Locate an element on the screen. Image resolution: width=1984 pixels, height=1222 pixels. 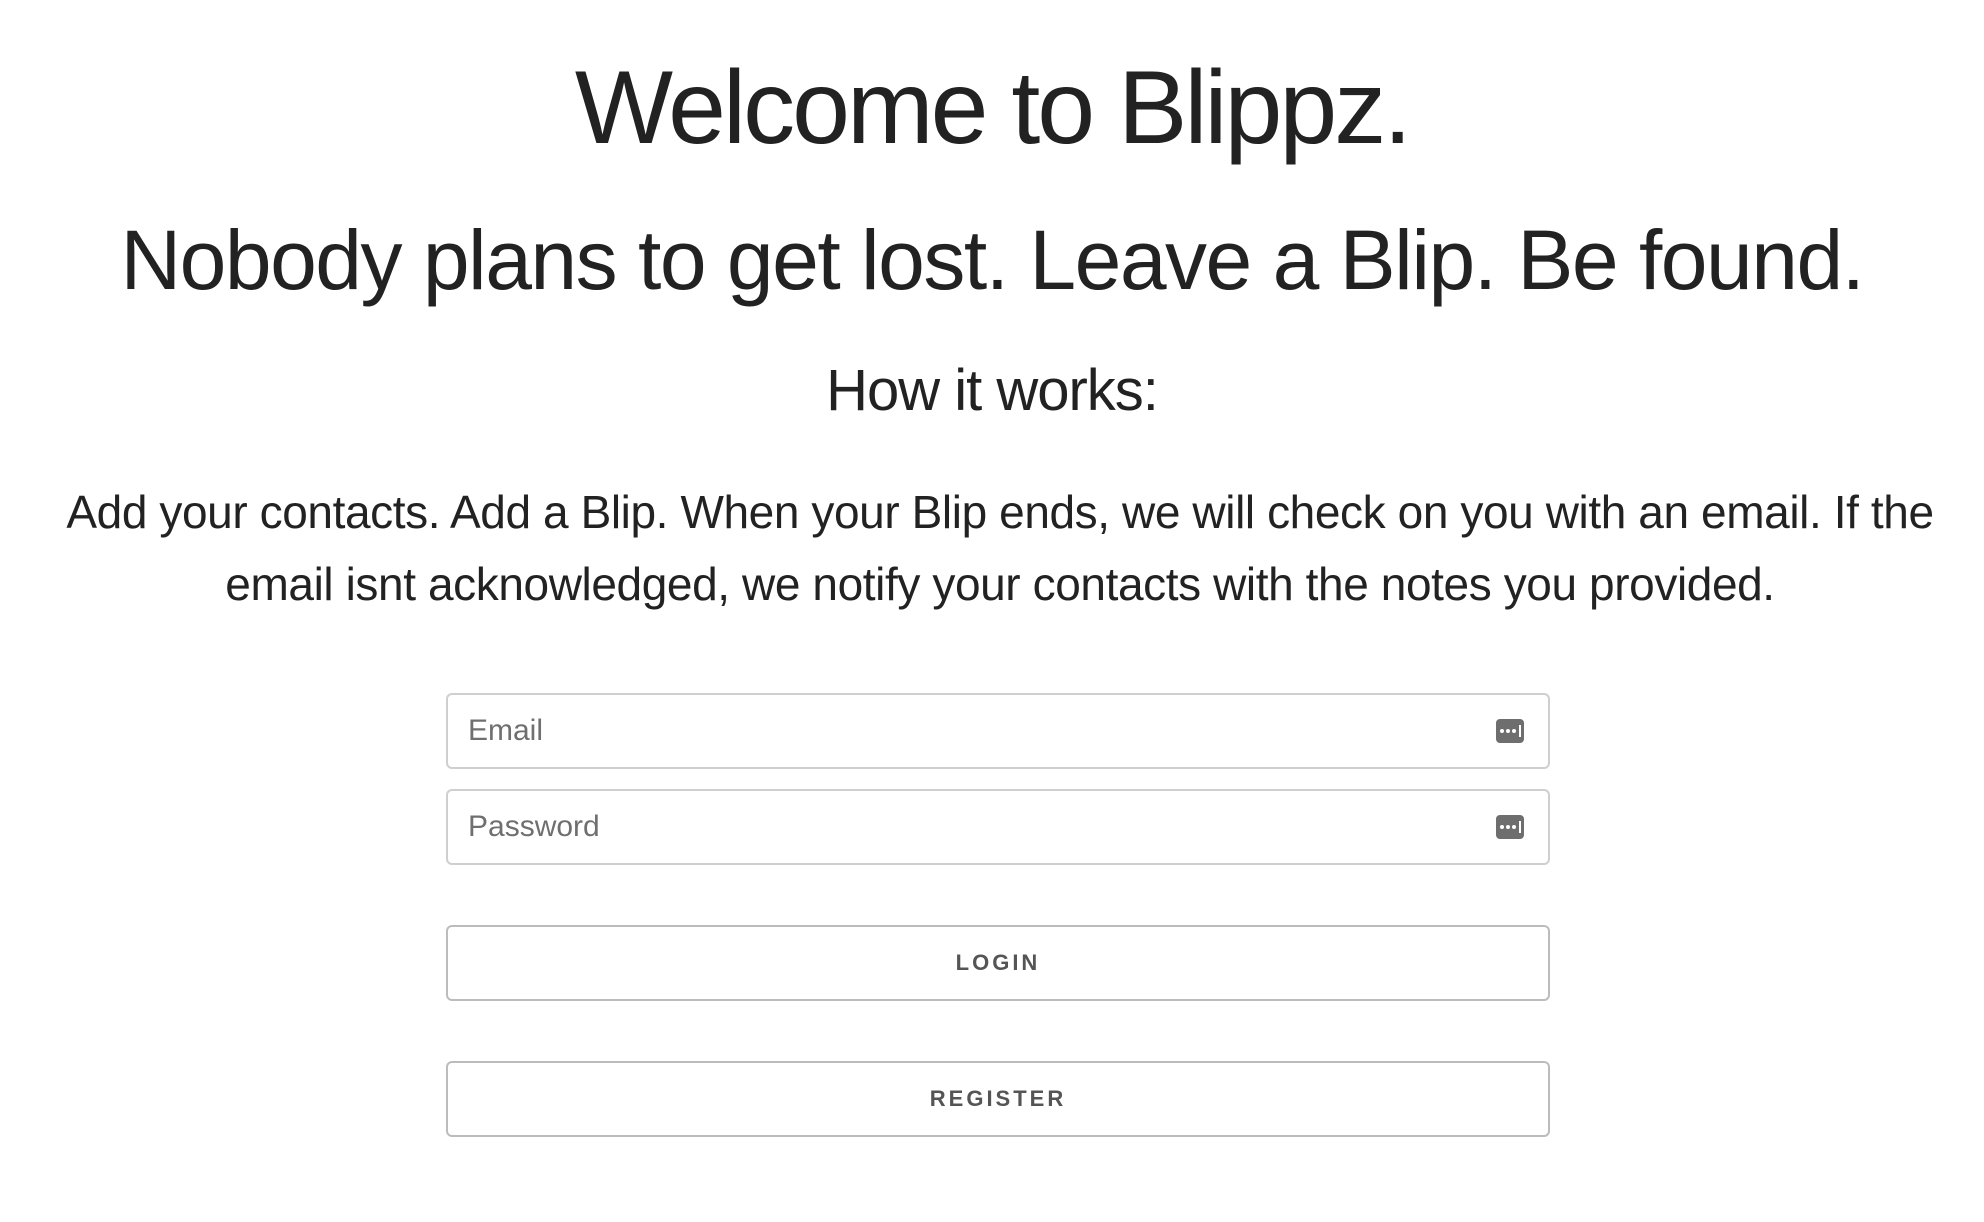
login-button: Login is located at coordinates (998, 963).